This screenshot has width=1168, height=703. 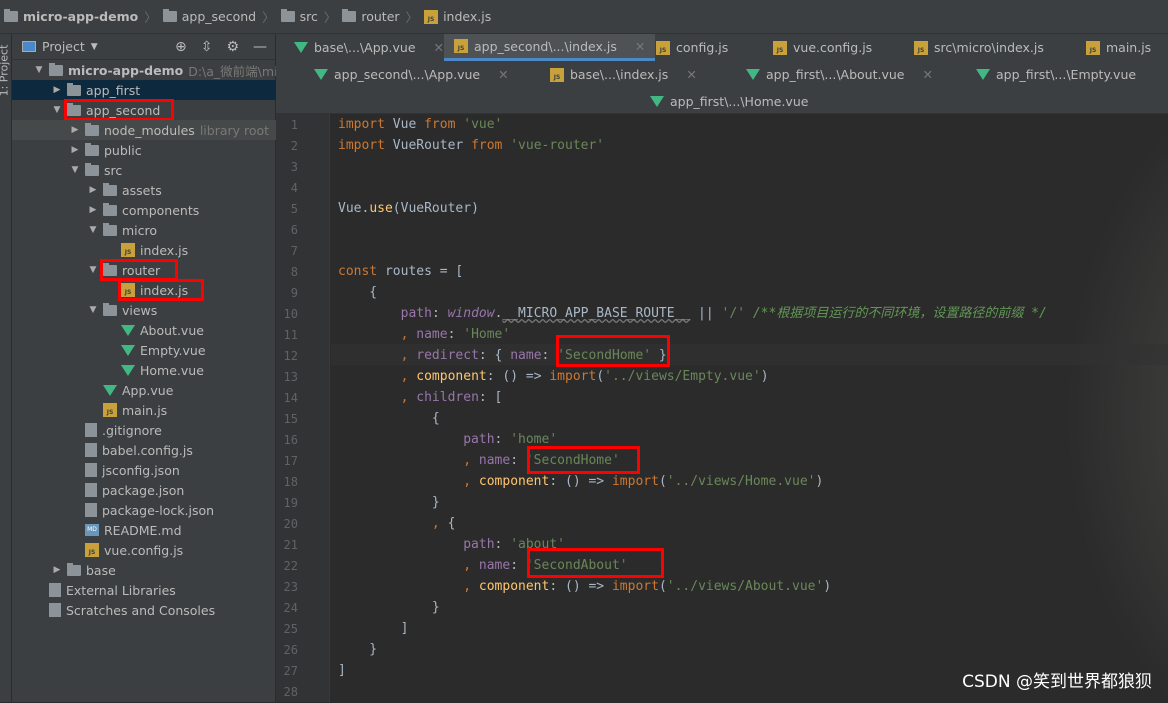 What do you see at coordinates (308, 16) in the screenshot?
I see `breadcrumb-label: src` at bounding box center [308, 16].